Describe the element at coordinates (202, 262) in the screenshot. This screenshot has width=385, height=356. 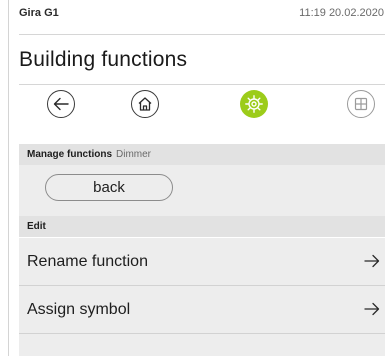
I see `rename-function-item: Rename function` at that location.